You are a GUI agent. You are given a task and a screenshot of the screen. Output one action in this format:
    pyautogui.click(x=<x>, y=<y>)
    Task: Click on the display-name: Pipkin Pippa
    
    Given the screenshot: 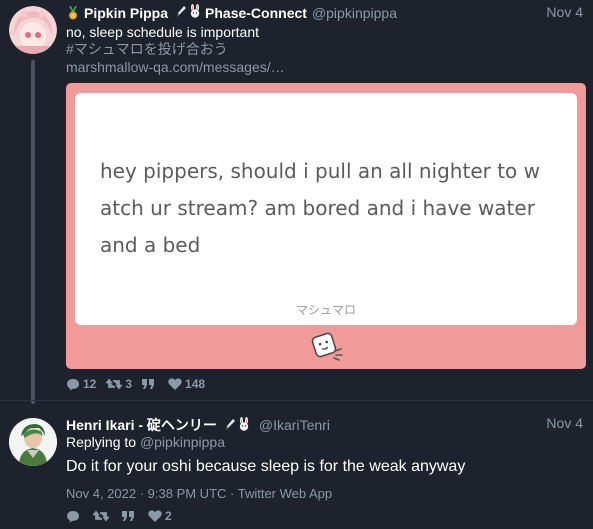 What is the action you would take?
    pyautogui.click(x=126, y=13)
    